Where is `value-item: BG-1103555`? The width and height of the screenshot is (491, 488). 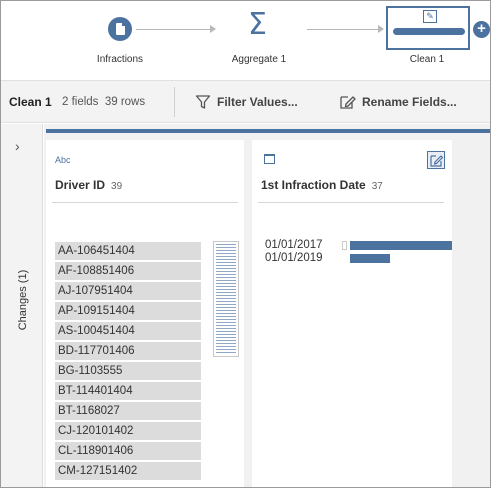 value-item: BG-1103555 is located at coordinates (128, 371).